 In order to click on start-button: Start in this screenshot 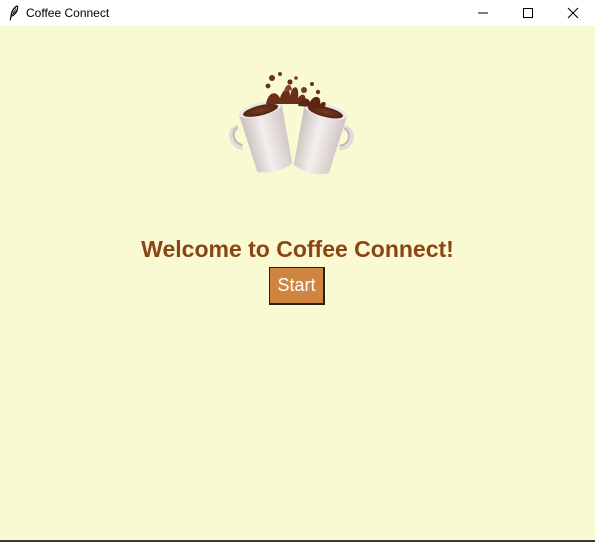, I will do `click(297, 286)`.